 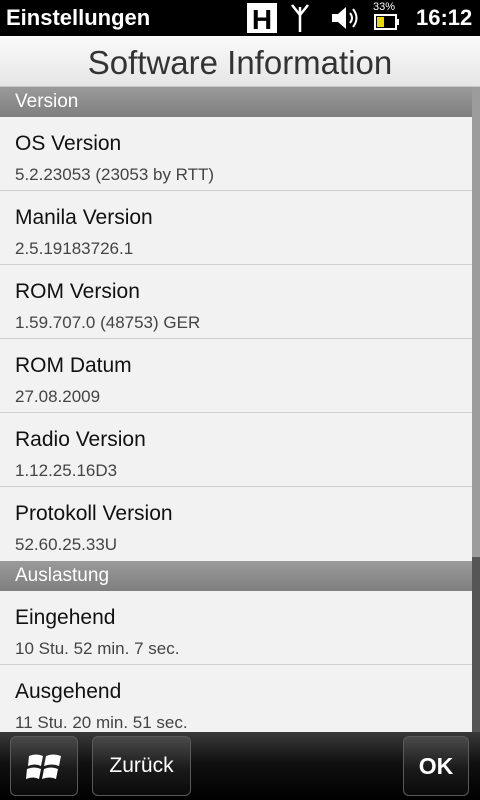 What do you see at coordinates (436, 766) in the screenshot?
I see `ok-button: OK` at bounding box center [436, 766].